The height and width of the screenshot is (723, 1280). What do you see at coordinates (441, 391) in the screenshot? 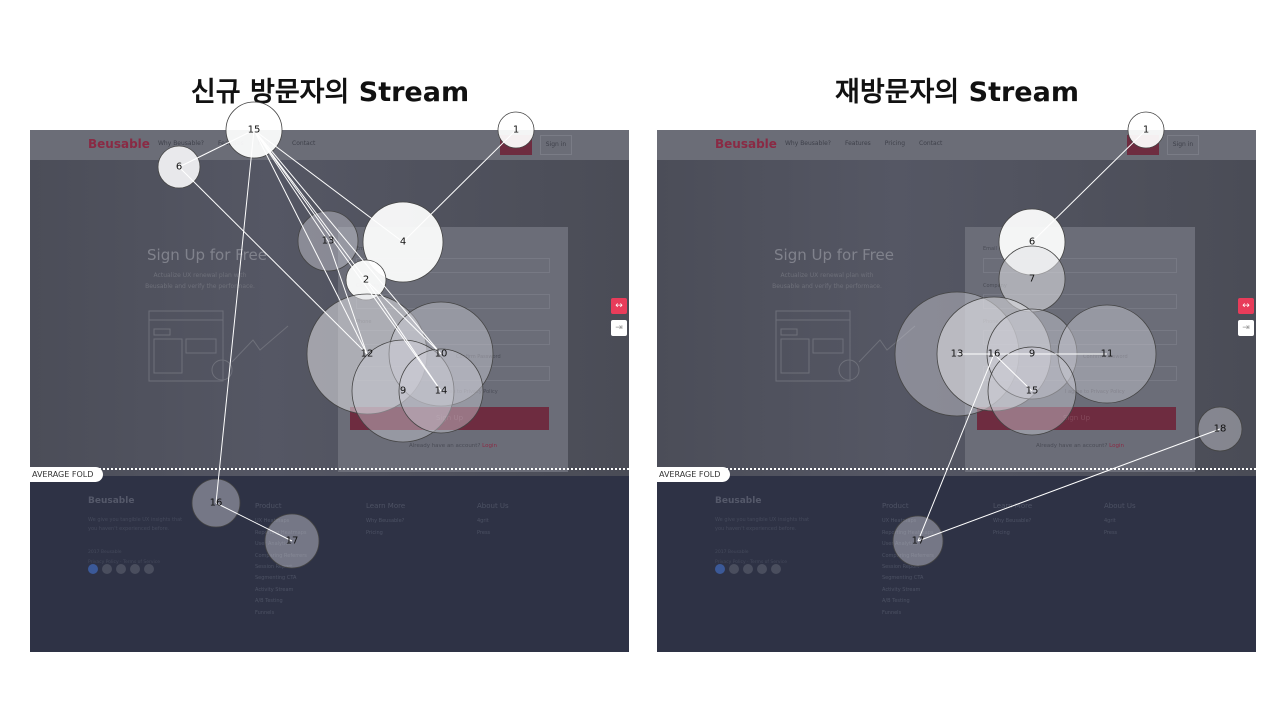
I see `stream-point-number: 14` at bounding box center [441, 391].